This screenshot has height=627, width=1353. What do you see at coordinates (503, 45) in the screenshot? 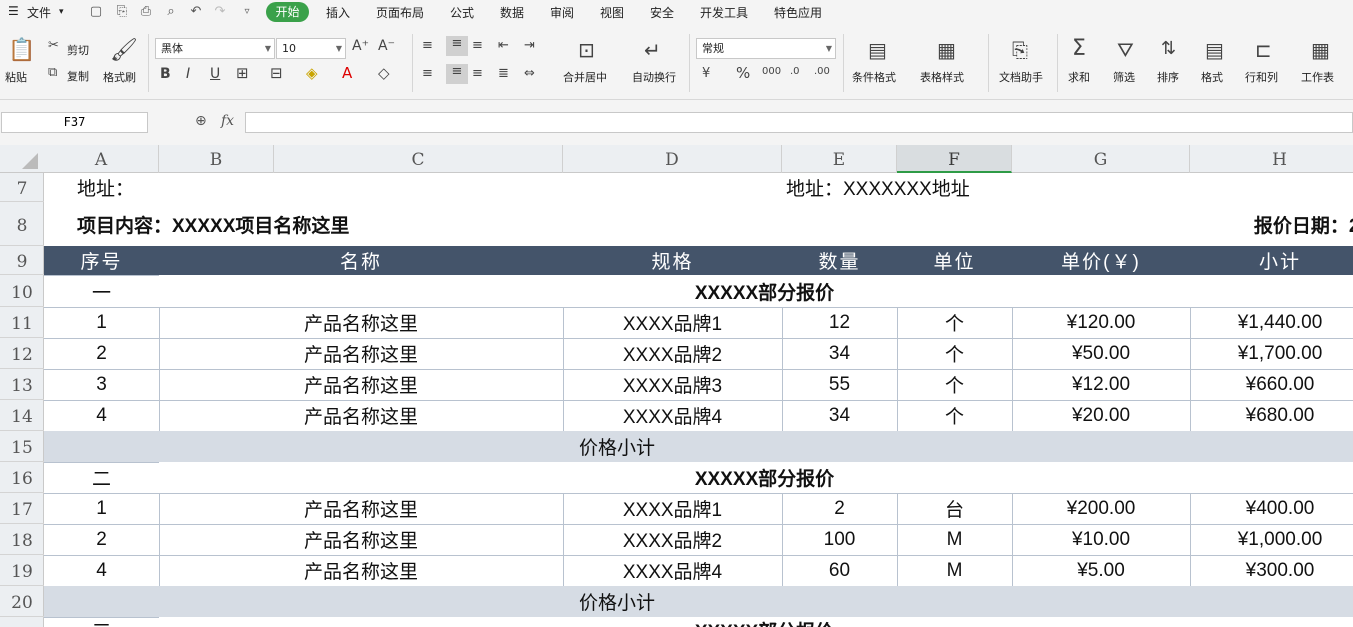
I see `indent-decrease-icon: ⇤` at bounding box center [503, 45].